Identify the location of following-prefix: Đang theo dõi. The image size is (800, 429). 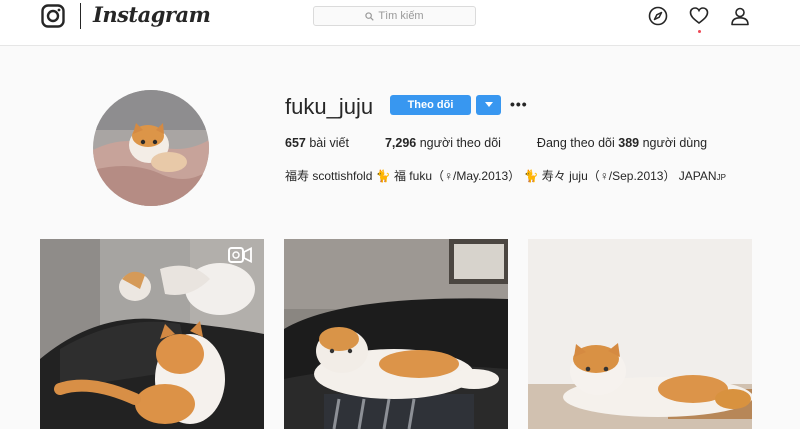
(575, 143).